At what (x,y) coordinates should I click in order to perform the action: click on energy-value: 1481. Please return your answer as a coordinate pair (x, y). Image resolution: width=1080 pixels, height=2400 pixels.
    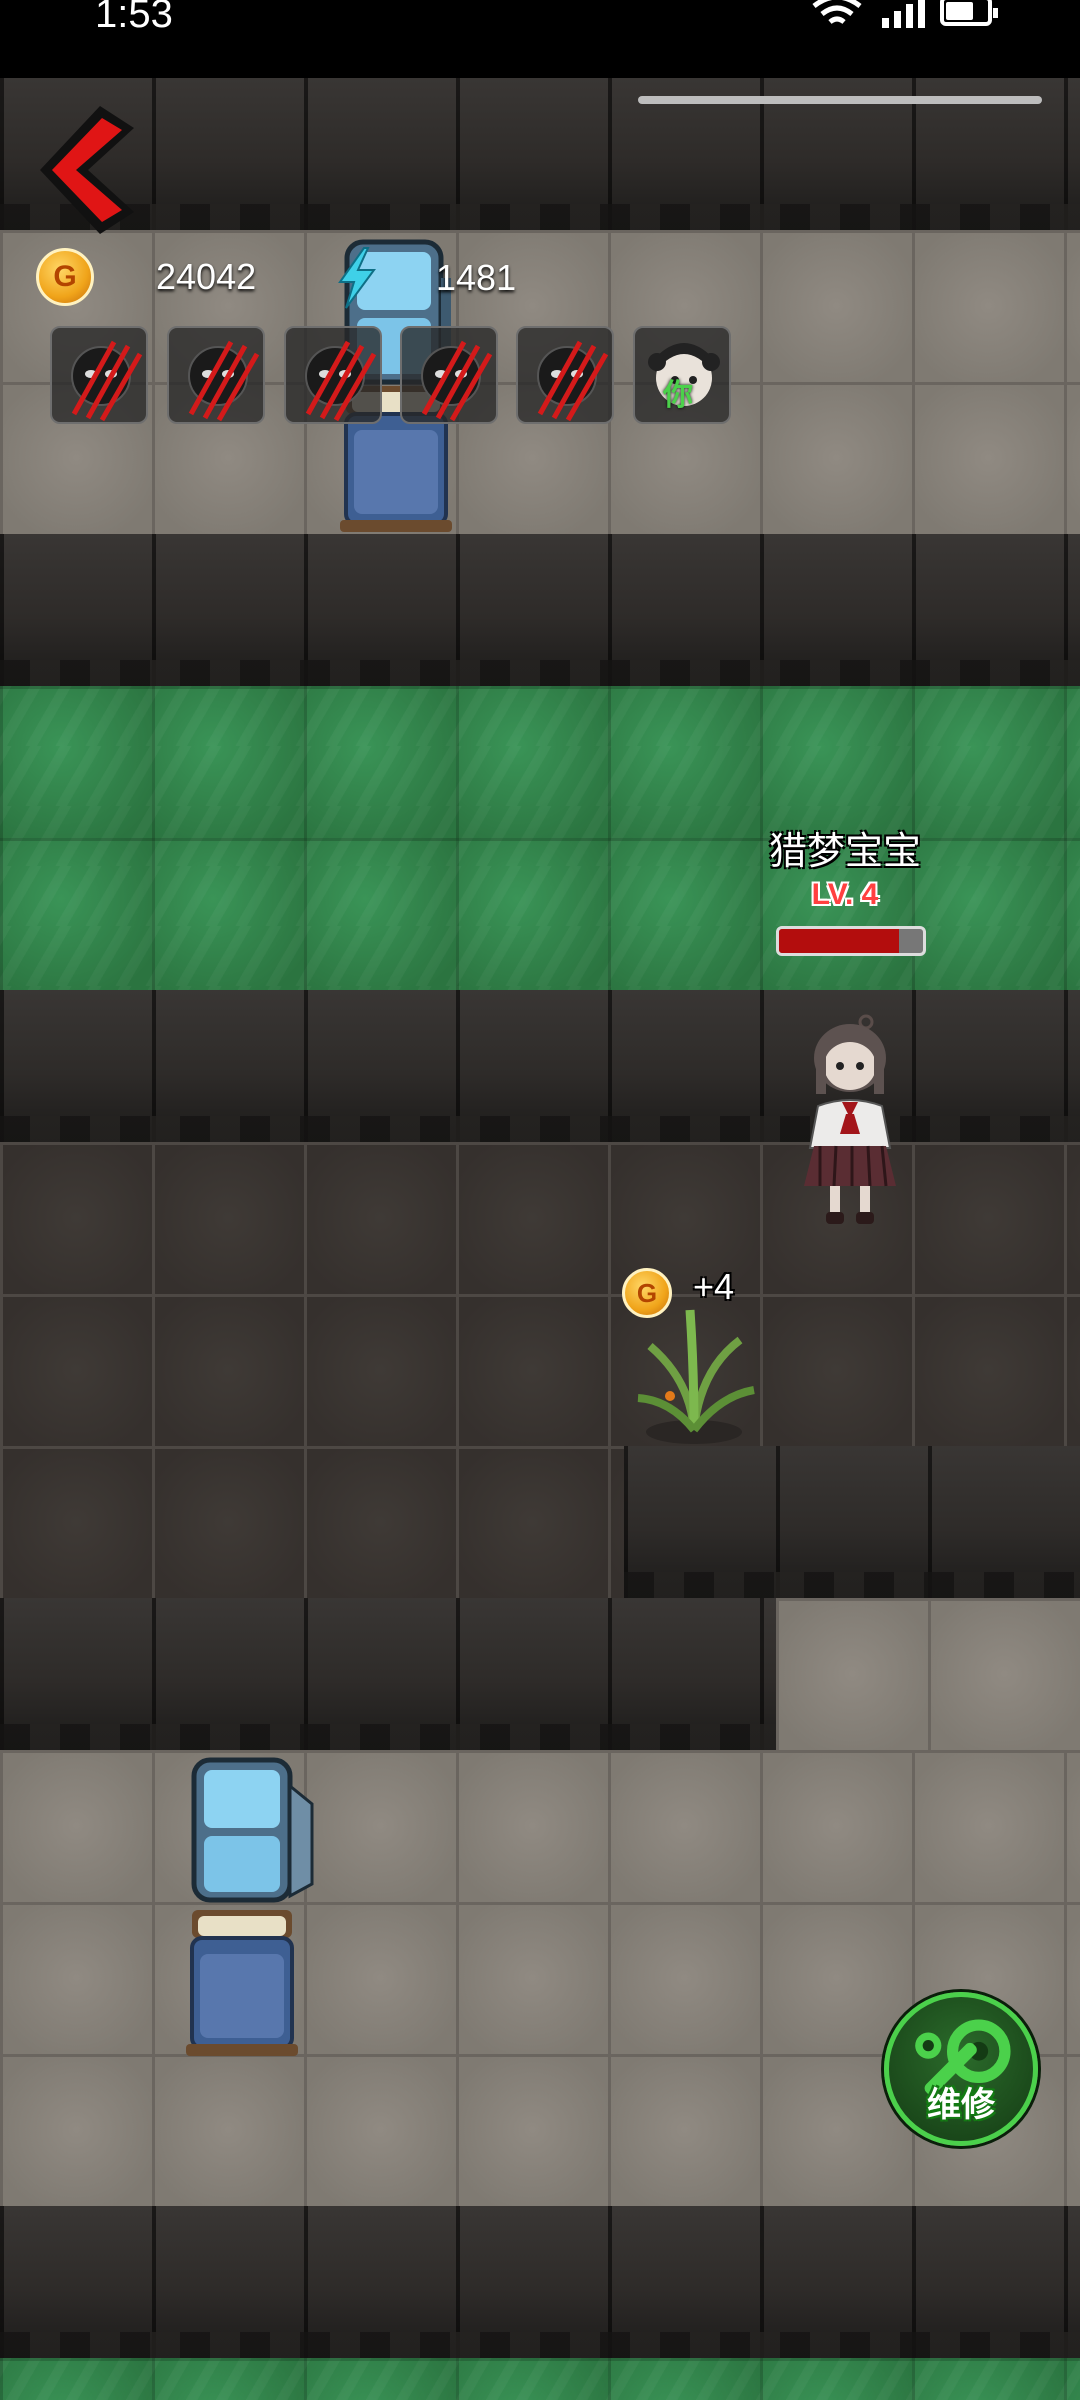
    Looking at the image, I should click on (476, 277).